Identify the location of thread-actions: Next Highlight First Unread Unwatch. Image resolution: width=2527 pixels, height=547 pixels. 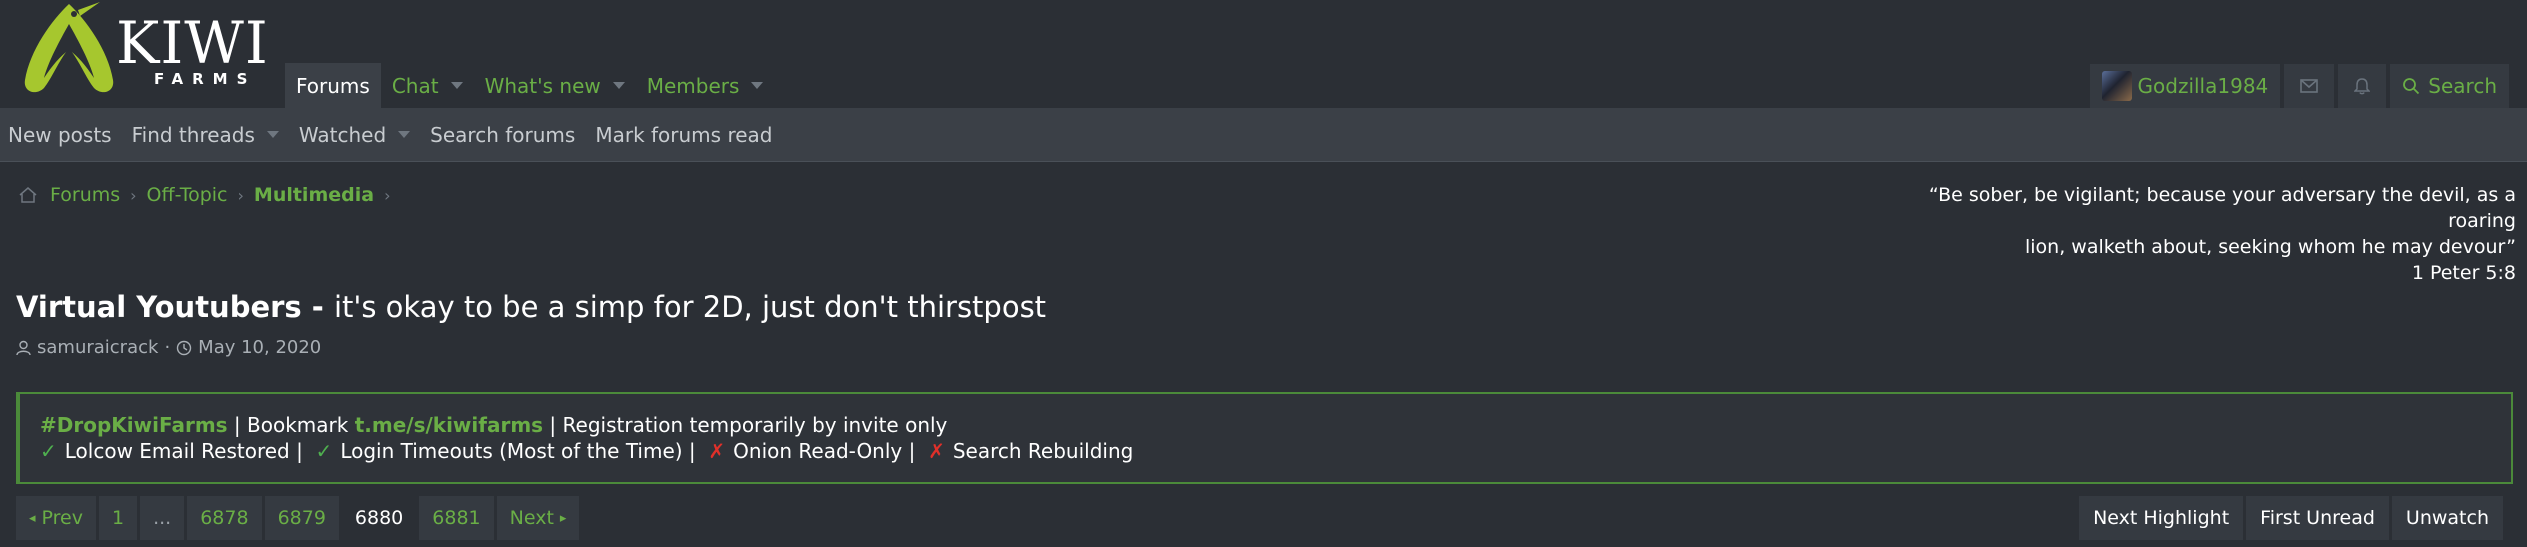
(2291, 518).